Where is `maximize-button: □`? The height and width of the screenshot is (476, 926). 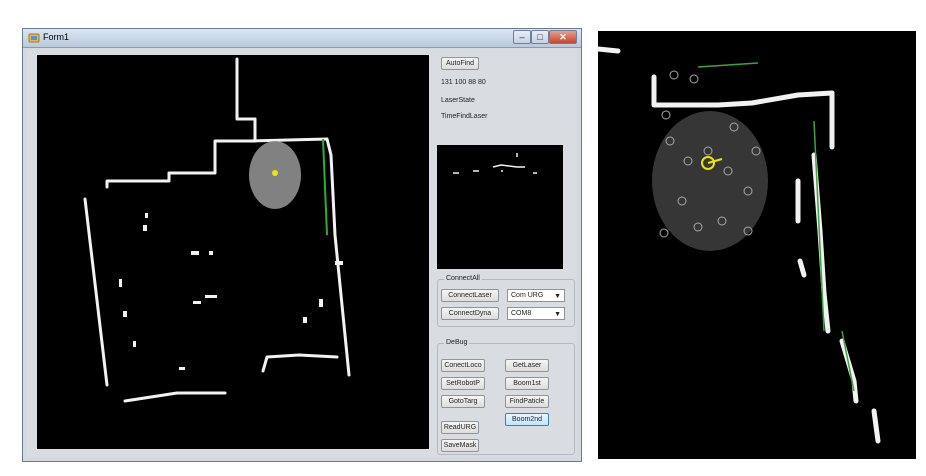
maximize-button: □ is located at coordinates (540, 37).